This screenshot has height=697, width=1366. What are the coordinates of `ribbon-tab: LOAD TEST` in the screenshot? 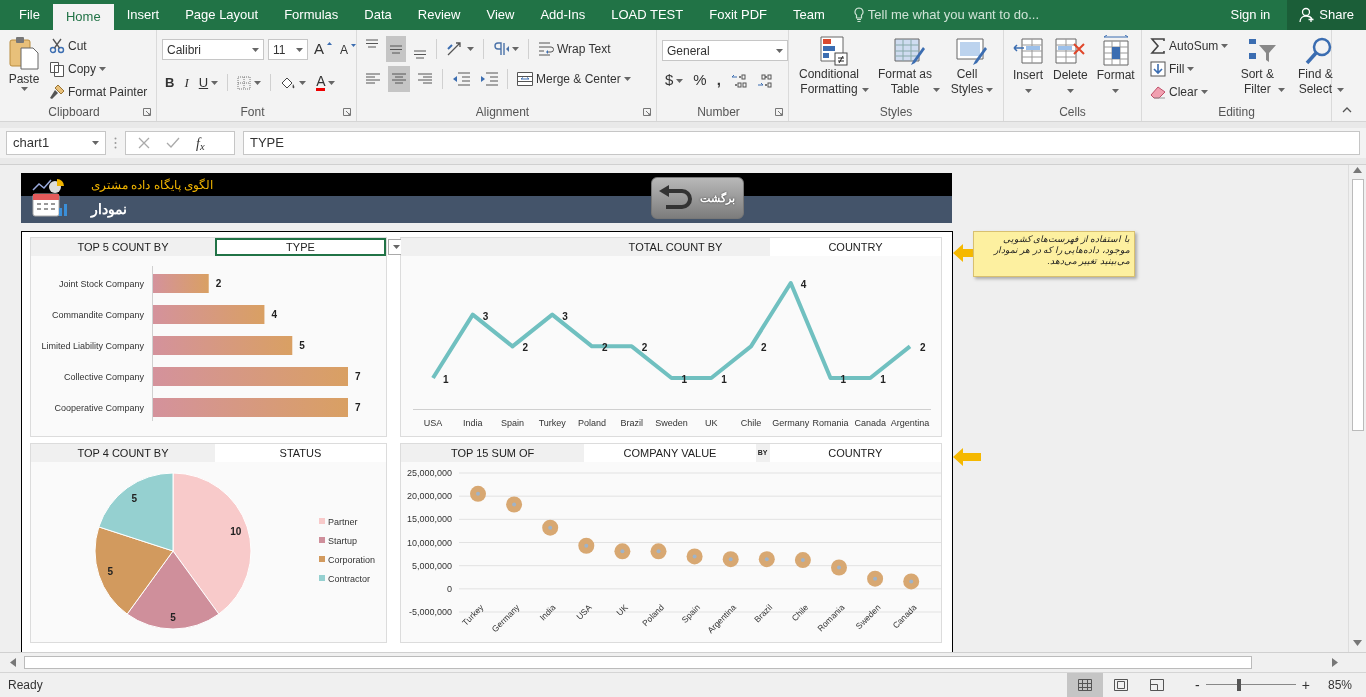 It's located at (647, 15).